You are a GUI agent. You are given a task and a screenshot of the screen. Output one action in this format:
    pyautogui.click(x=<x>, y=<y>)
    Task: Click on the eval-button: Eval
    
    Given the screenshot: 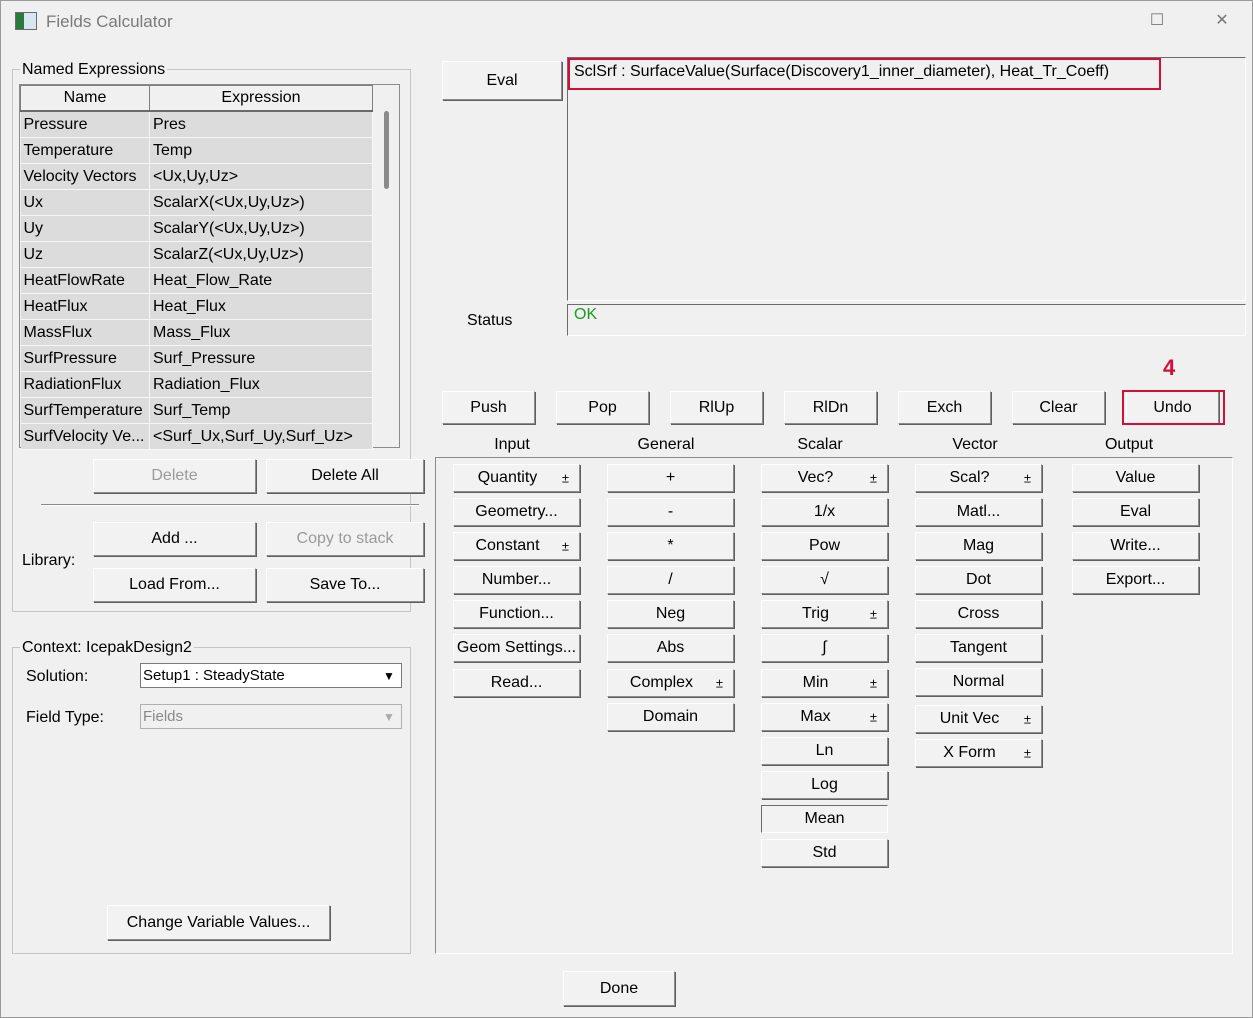 What is the action you would take?
    pyautogui.click(x=502, y=80)
    